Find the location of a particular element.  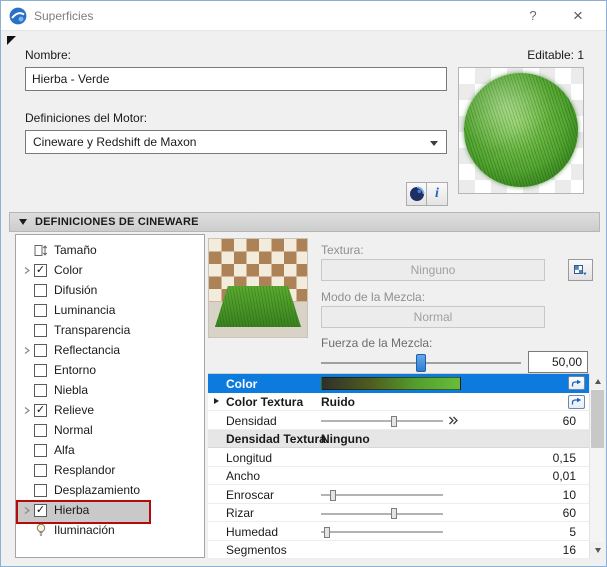

prop-number-value: 10 is located at coordinates (569, 495).